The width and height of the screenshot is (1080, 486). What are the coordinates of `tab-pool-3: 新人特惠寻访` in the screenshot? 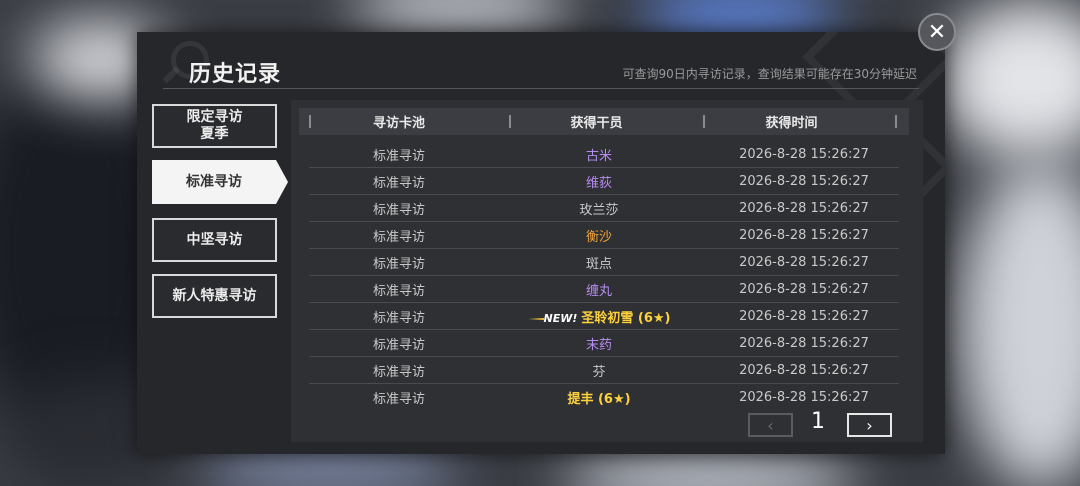 It's located at (214, 296).